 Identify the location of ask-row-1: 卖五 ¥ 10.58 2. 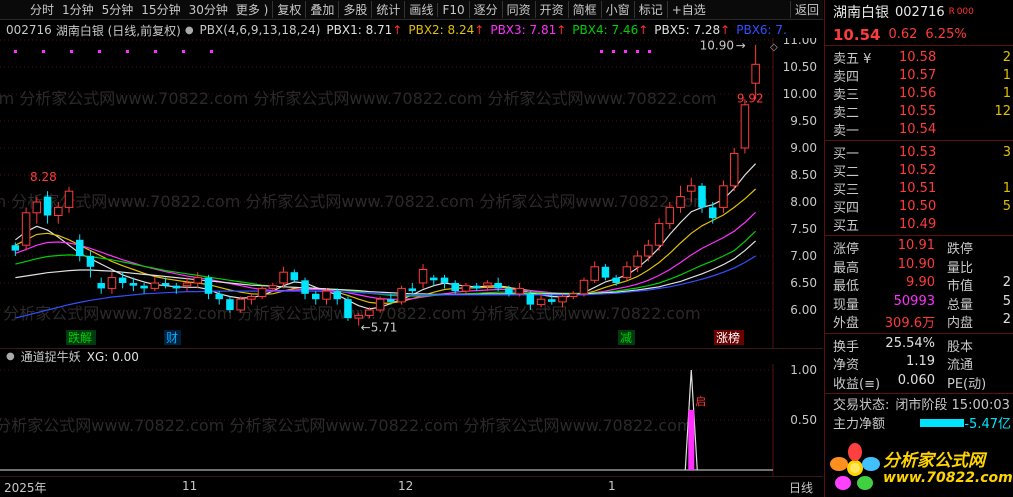
(919, 57).